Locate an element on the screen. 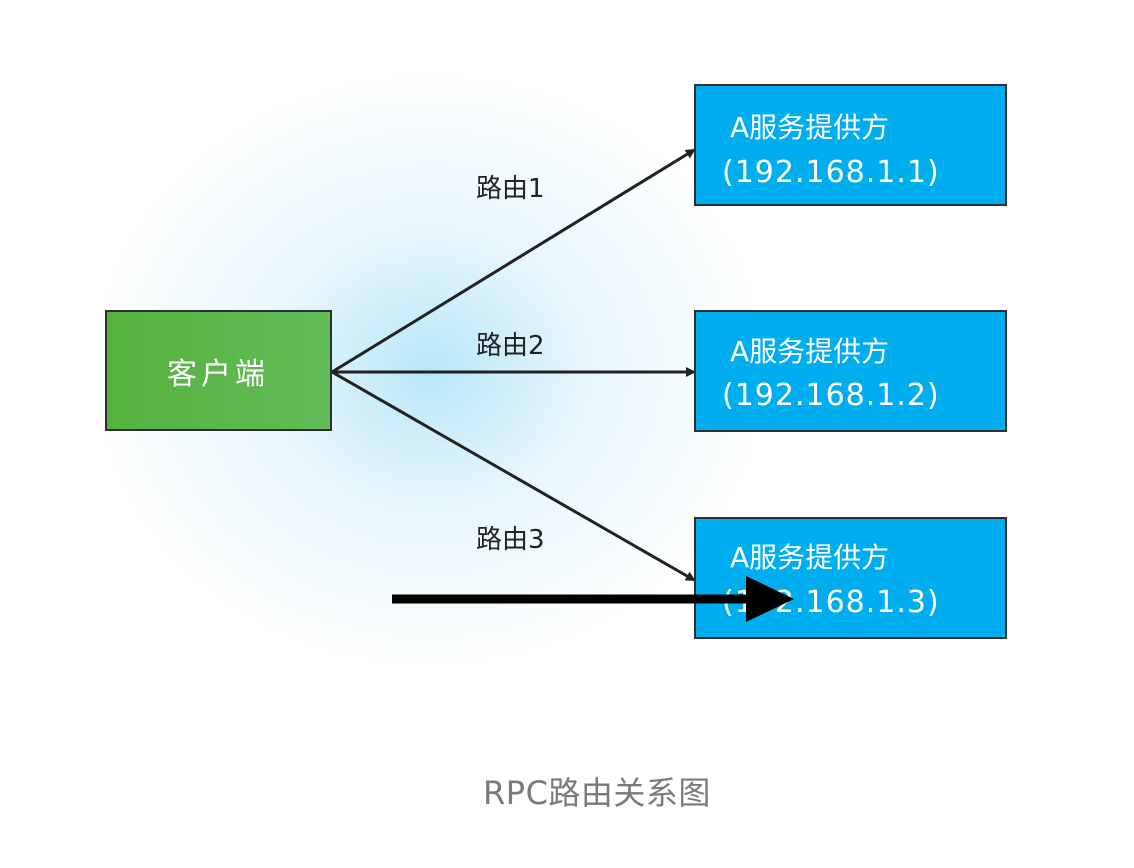 This screenshot has width=1134, height=868. route-label-2: 路由2 is located at coordinates (510, 346).